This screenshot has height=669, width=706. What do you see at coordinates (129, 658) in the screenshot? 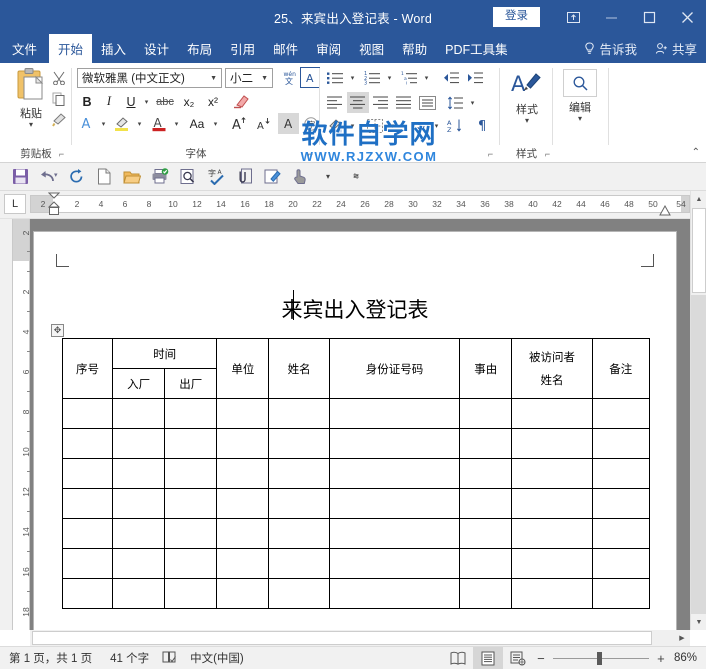
I see `word-count: 41 个字` at bounding box center [129, 658].